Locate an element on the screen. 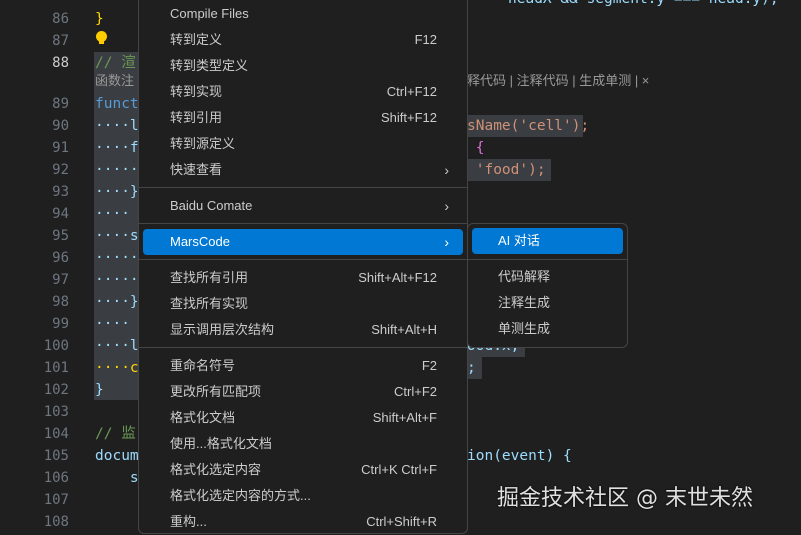  submenu-item-label: AI 对话 is located at coordinates (519, 240).